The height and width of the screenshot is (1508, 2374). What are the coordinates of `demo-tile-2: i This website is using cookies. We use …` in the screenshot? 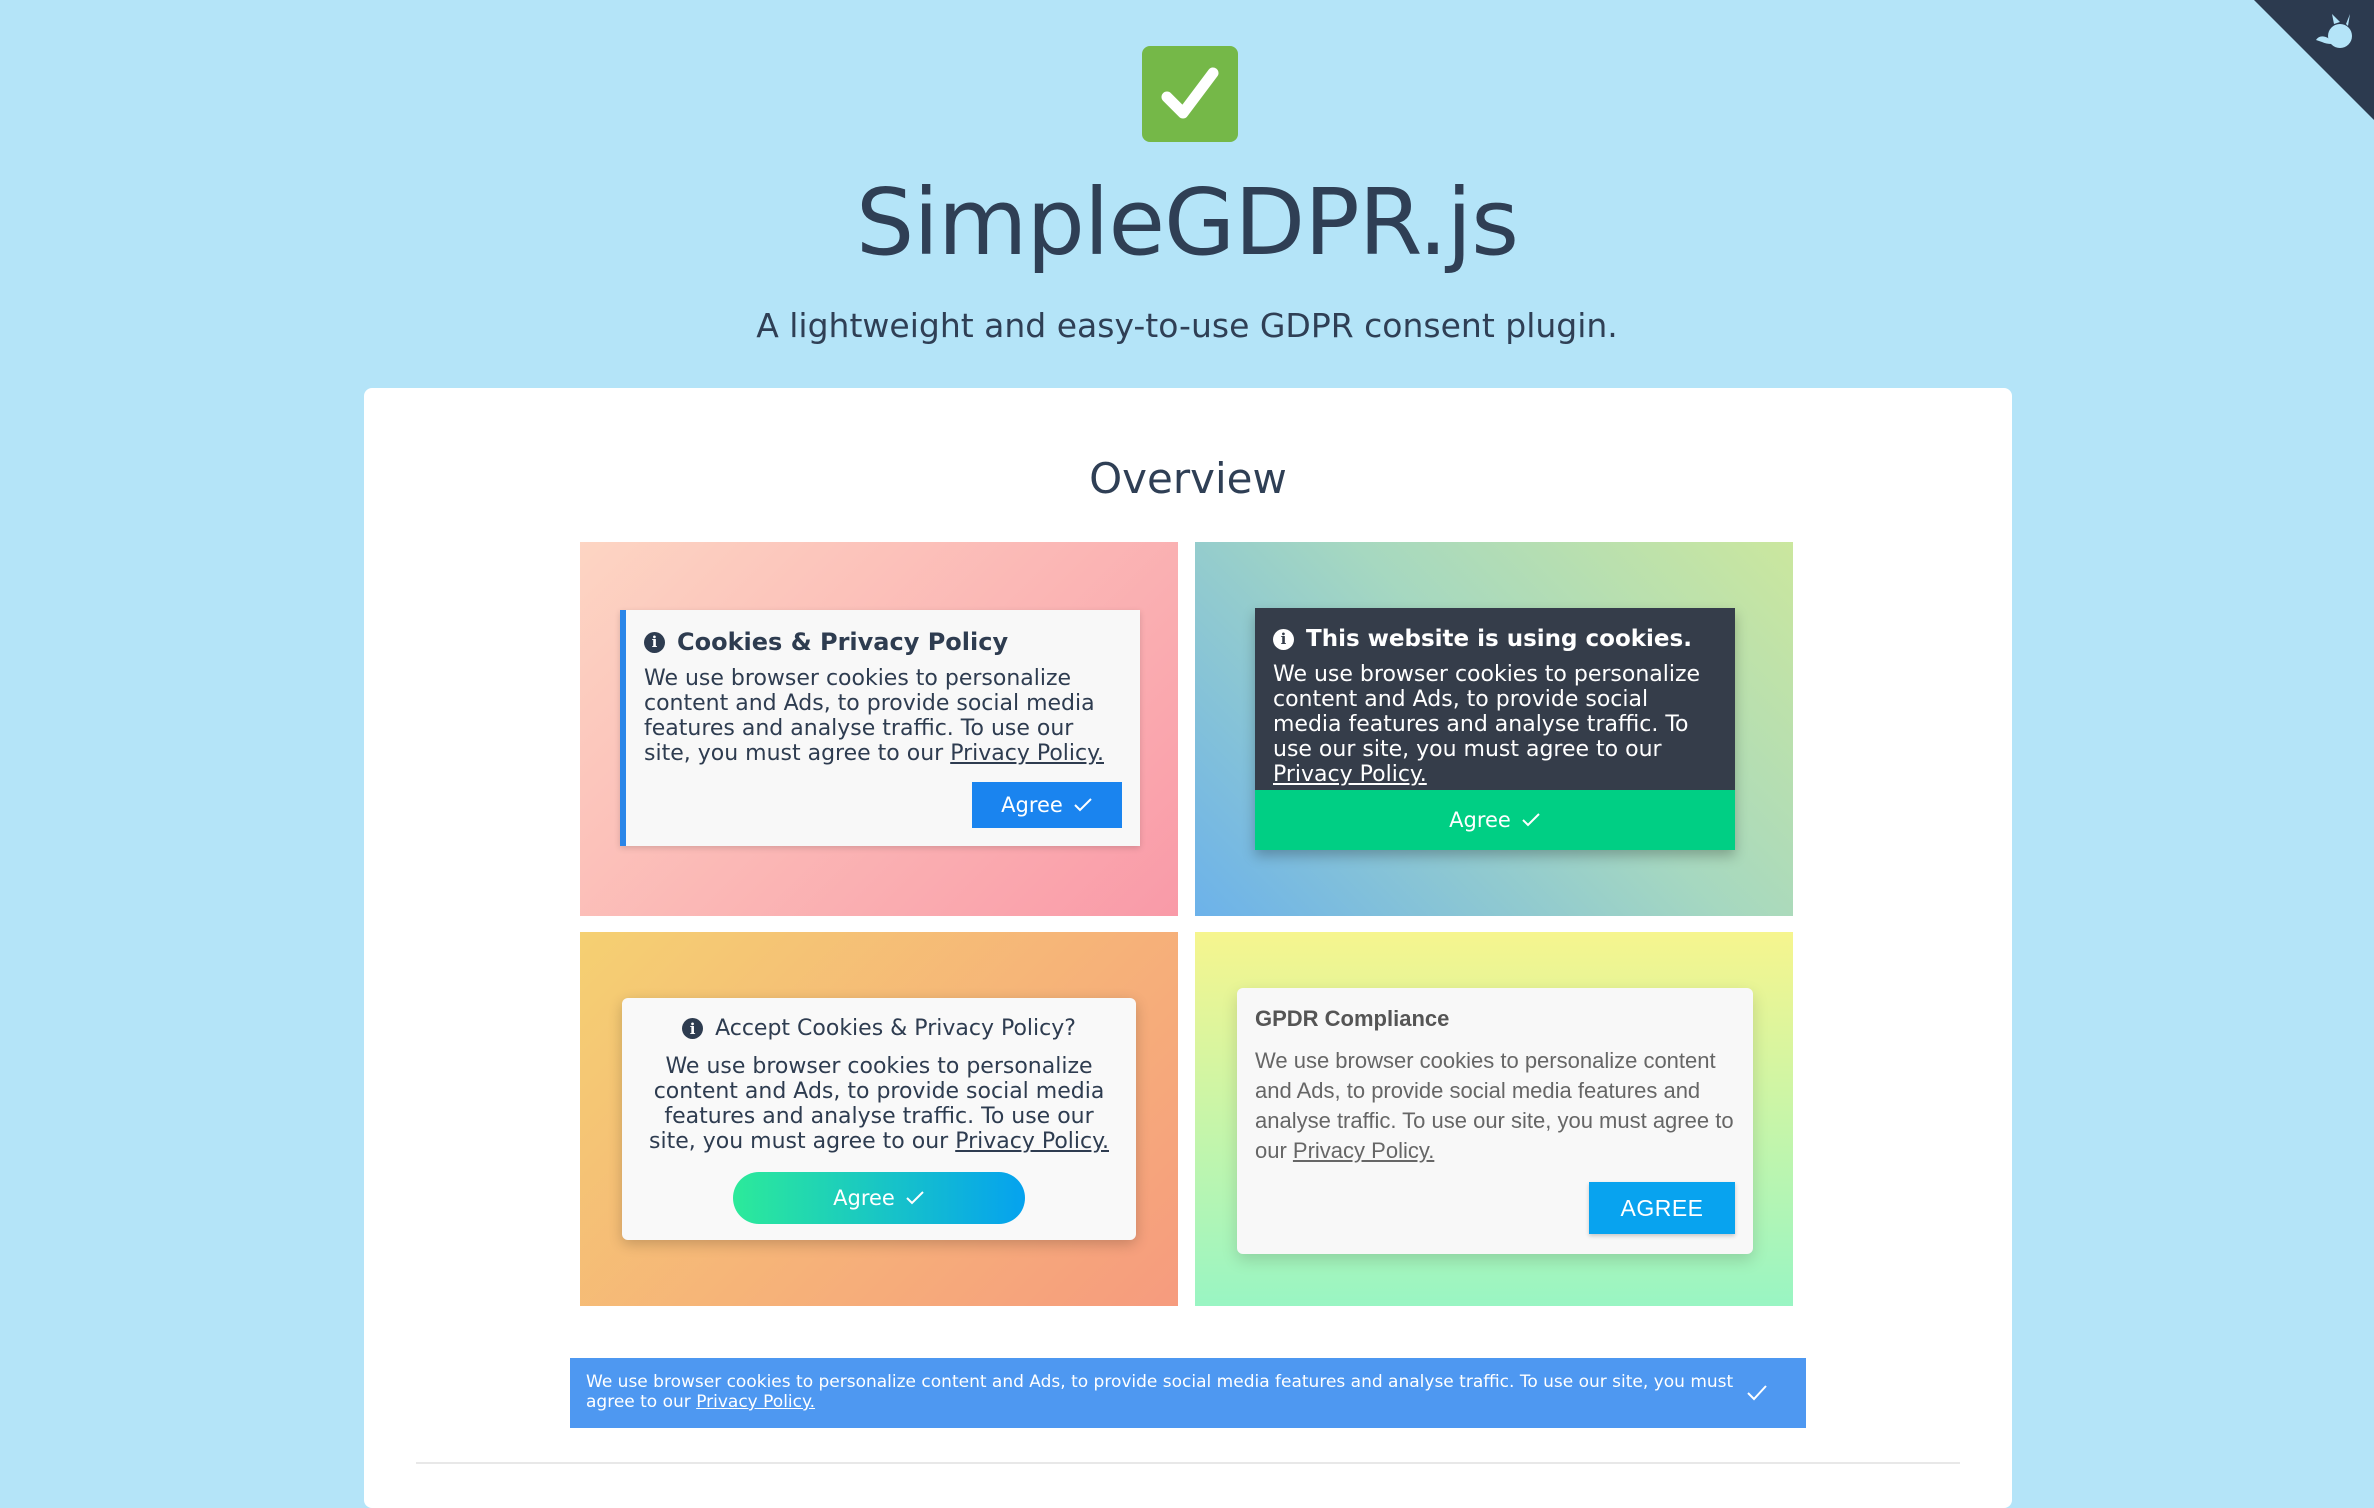 It's located at (1494, 729).